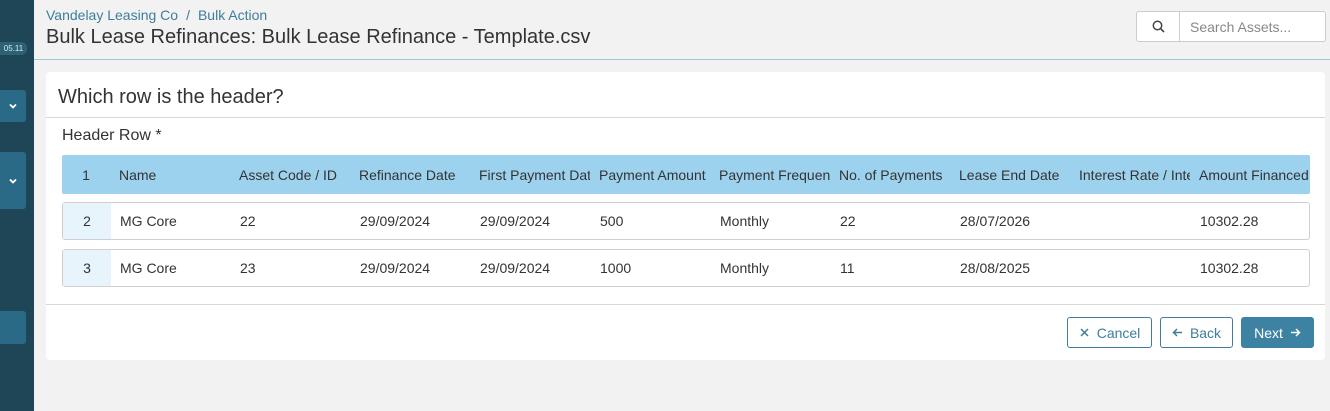 The image size is (1330, 411). What do you see at coordinates (112, 135) in the screenshot?
I see `header-row-label: Header Row *` at bounding box center [112, 135].